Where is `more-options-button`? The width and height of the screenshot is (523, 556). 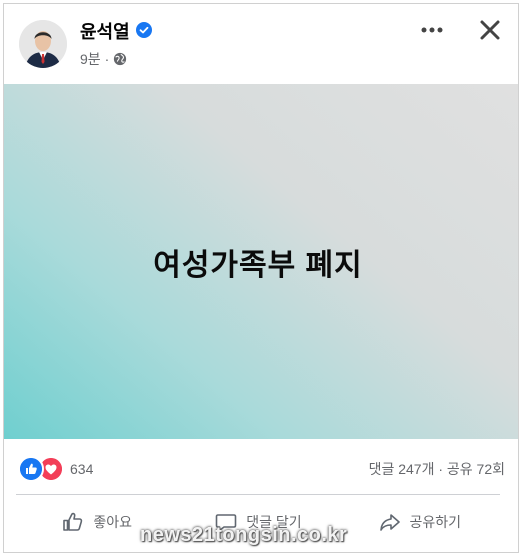
more-options-button is located at coordinates (432, 30).